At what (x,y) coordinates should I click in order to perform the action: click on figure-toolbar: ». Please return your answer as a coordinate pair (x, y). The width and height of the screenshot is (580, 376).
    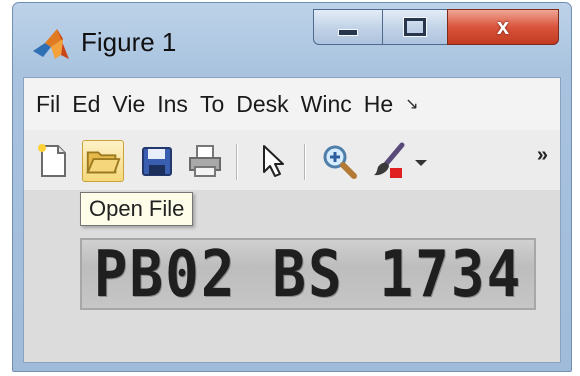
    Looking at the image, I should click on (292, 160).